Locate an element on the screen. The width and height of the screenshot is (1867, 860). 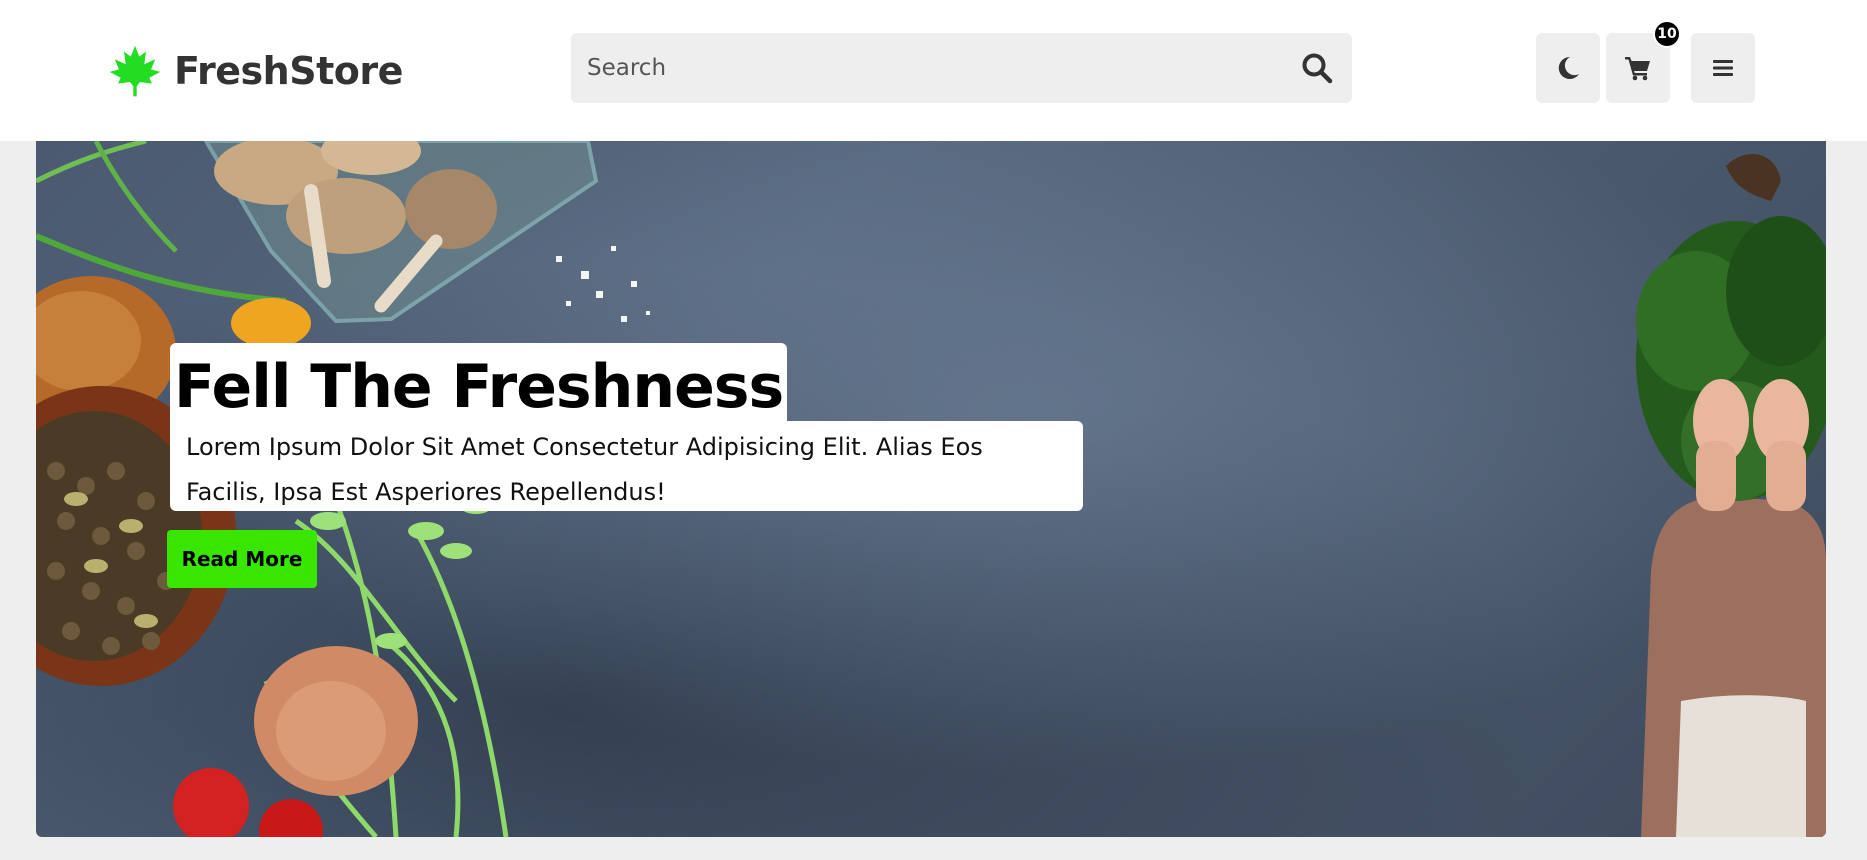
search-bar is located at coordinates (961, 68).